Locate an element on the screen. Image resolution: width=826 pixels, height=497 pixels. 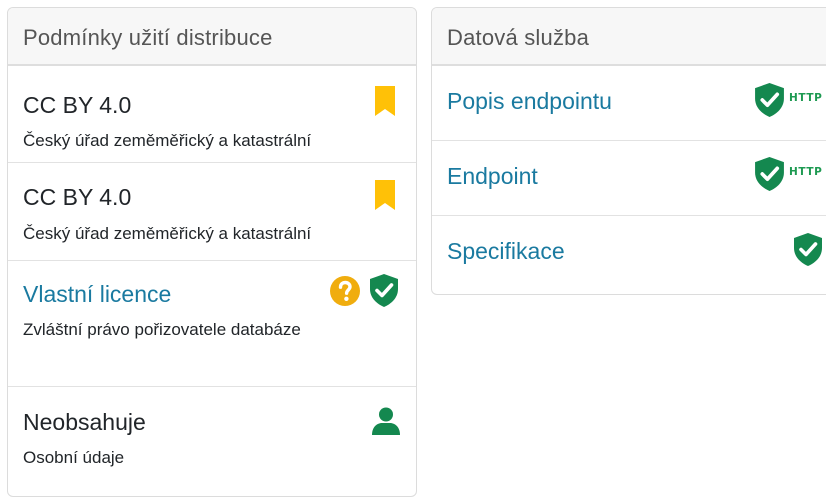
personal-data-subtitle: Osobní údaje is located at coordinates (74, 457).